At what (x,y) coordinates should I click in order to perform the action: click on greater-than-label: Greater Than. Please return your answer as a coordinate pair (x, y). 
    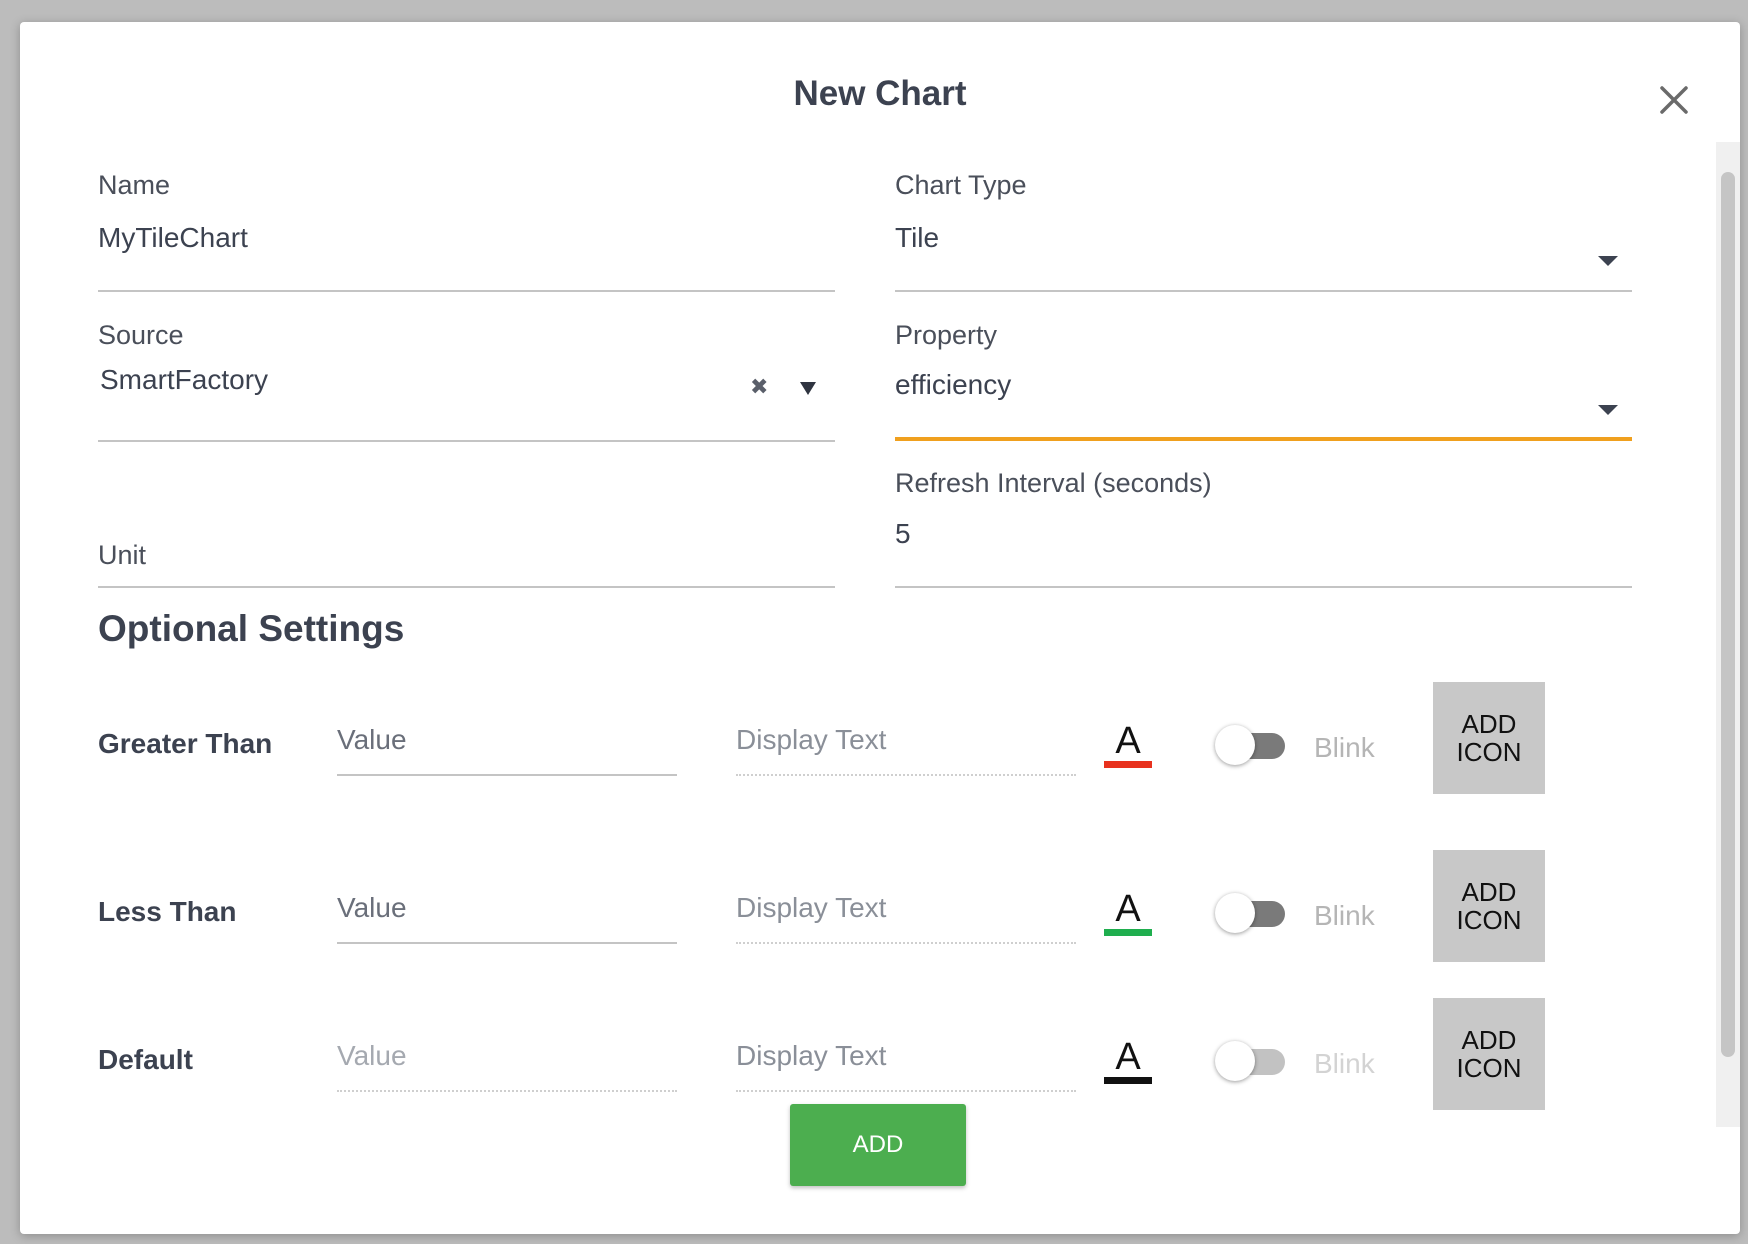
    Looking at the image, I should click on (185, 743).